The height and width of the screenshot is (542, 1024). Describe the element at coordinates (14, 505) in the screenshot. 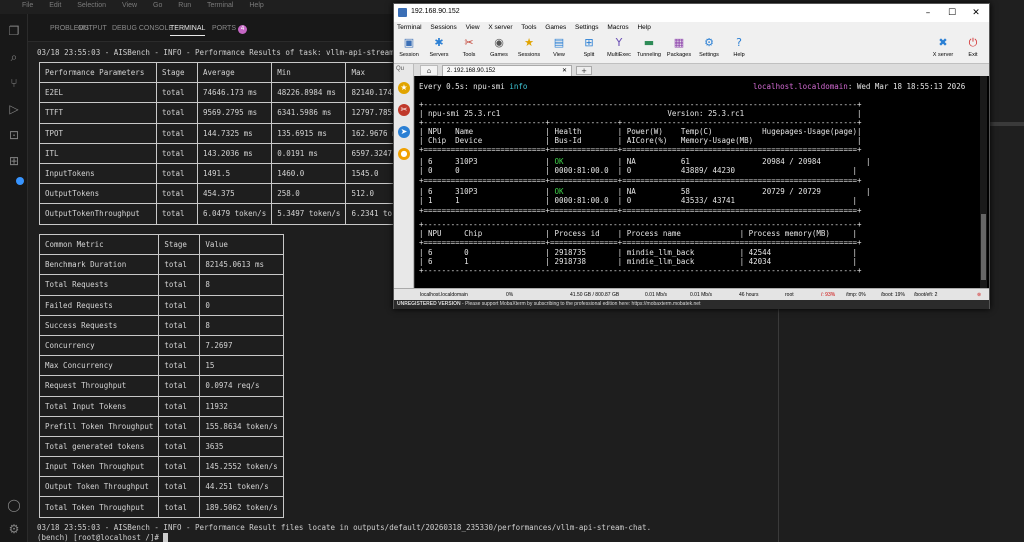

I see `account-icon: ◯` at that location.